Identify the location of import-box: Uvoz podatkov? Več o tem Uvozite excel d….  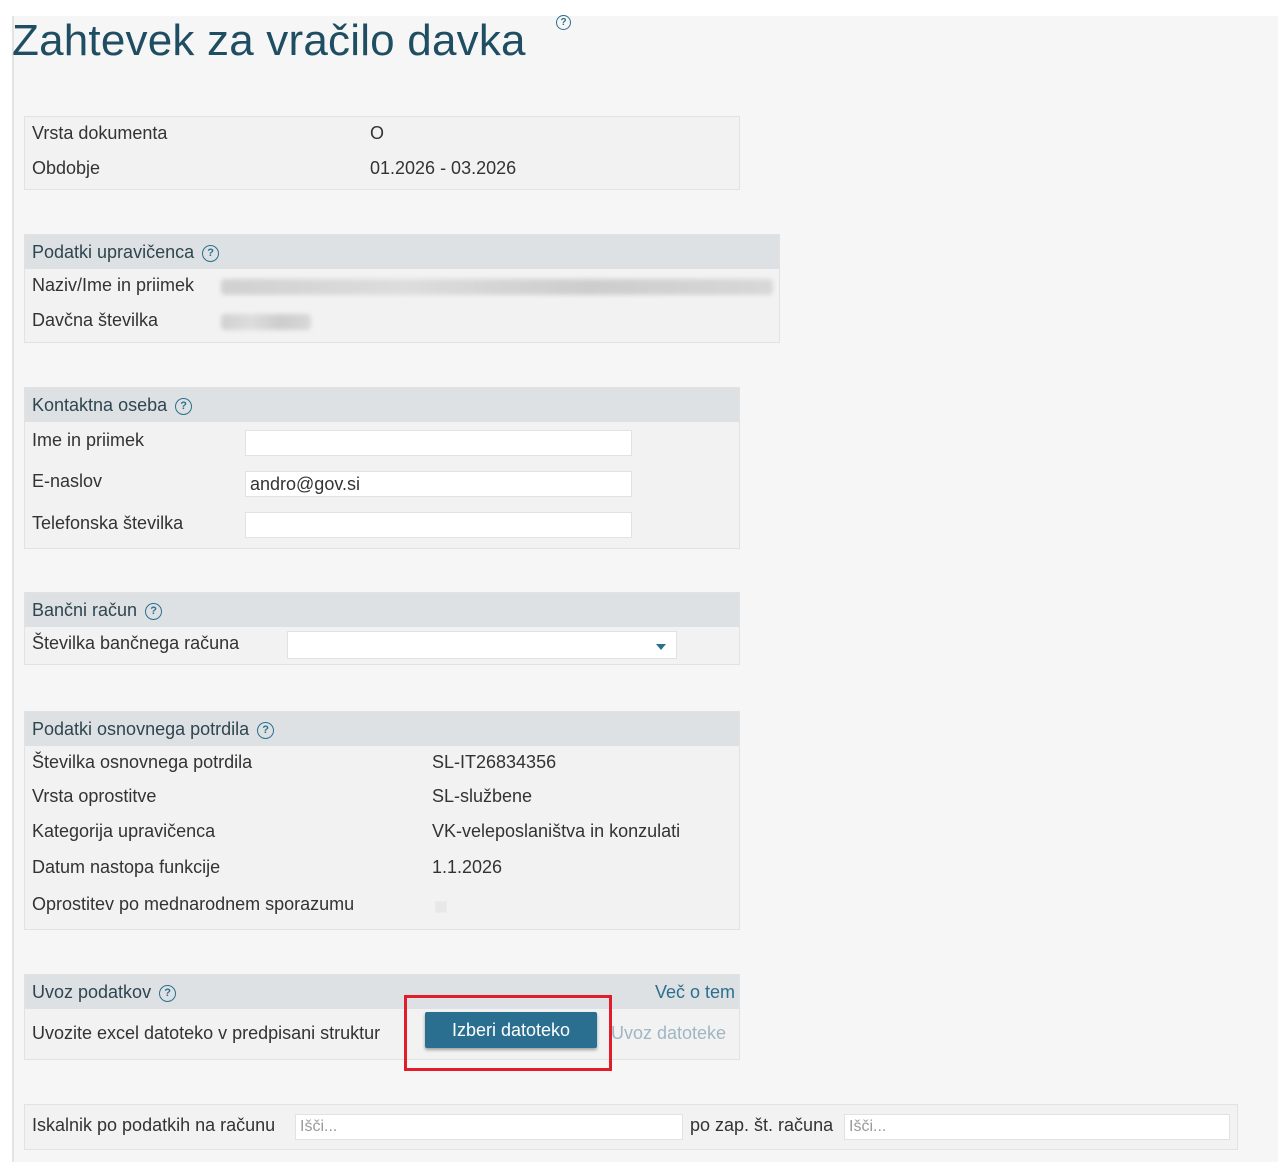
(382, 1017).